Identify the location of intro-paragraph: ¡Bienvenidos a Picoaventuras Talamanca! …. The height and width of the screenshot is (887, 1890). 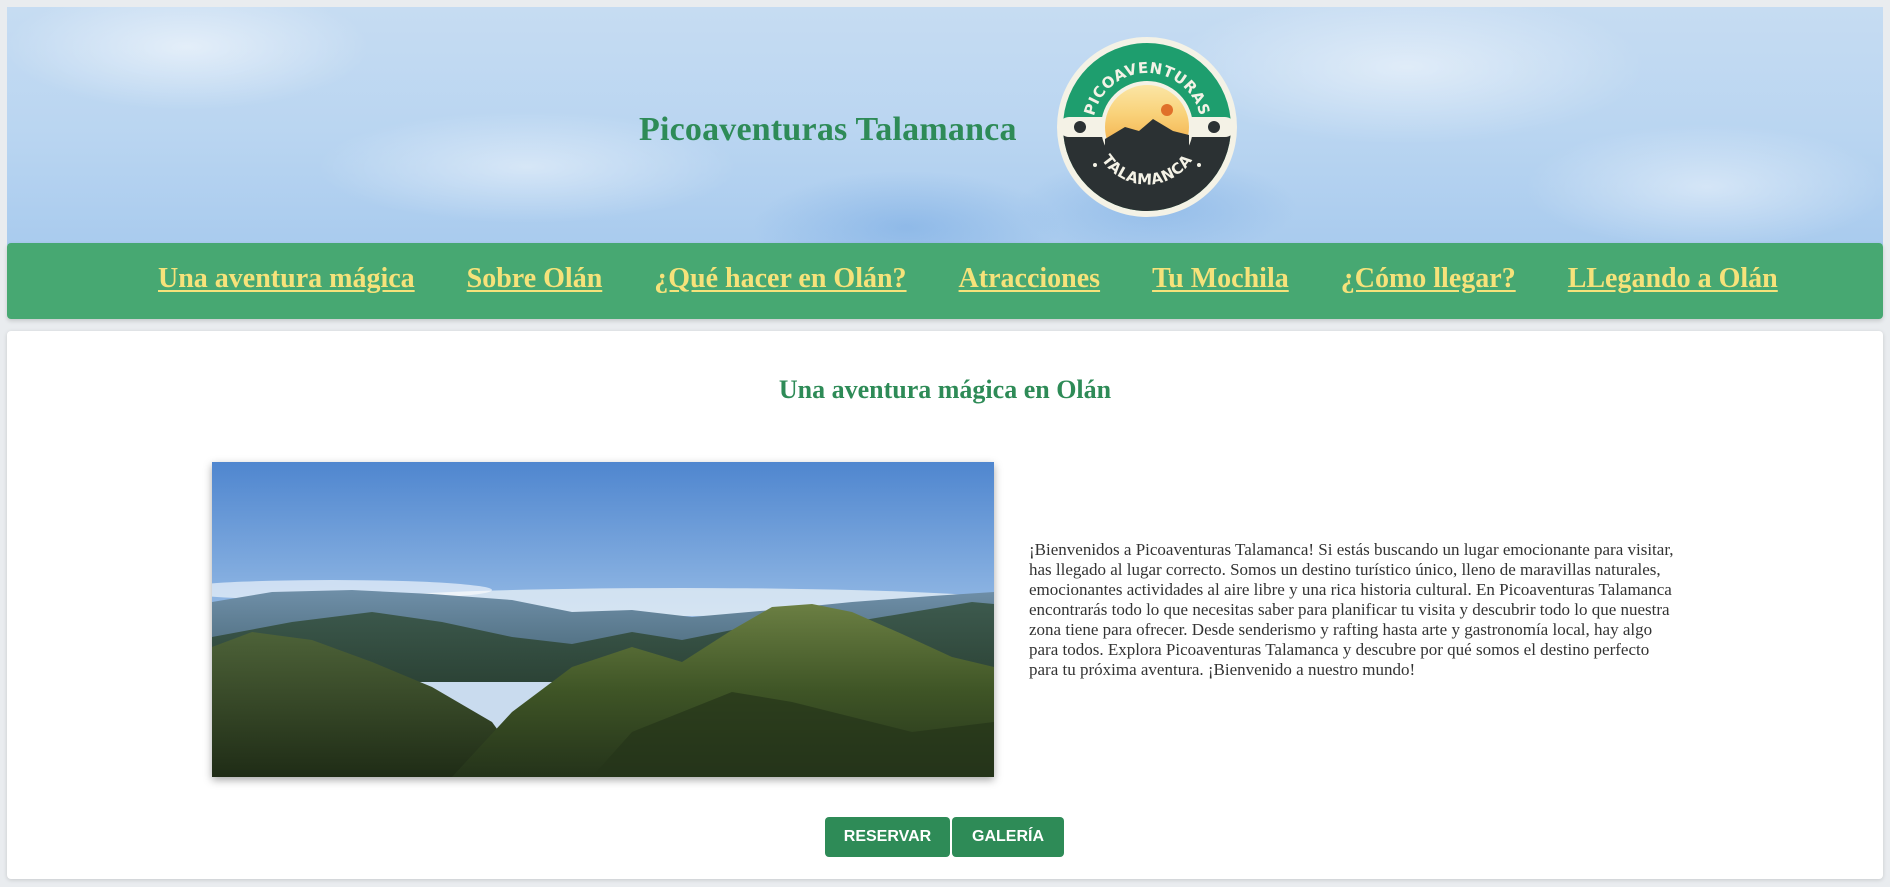
(1351, 609).